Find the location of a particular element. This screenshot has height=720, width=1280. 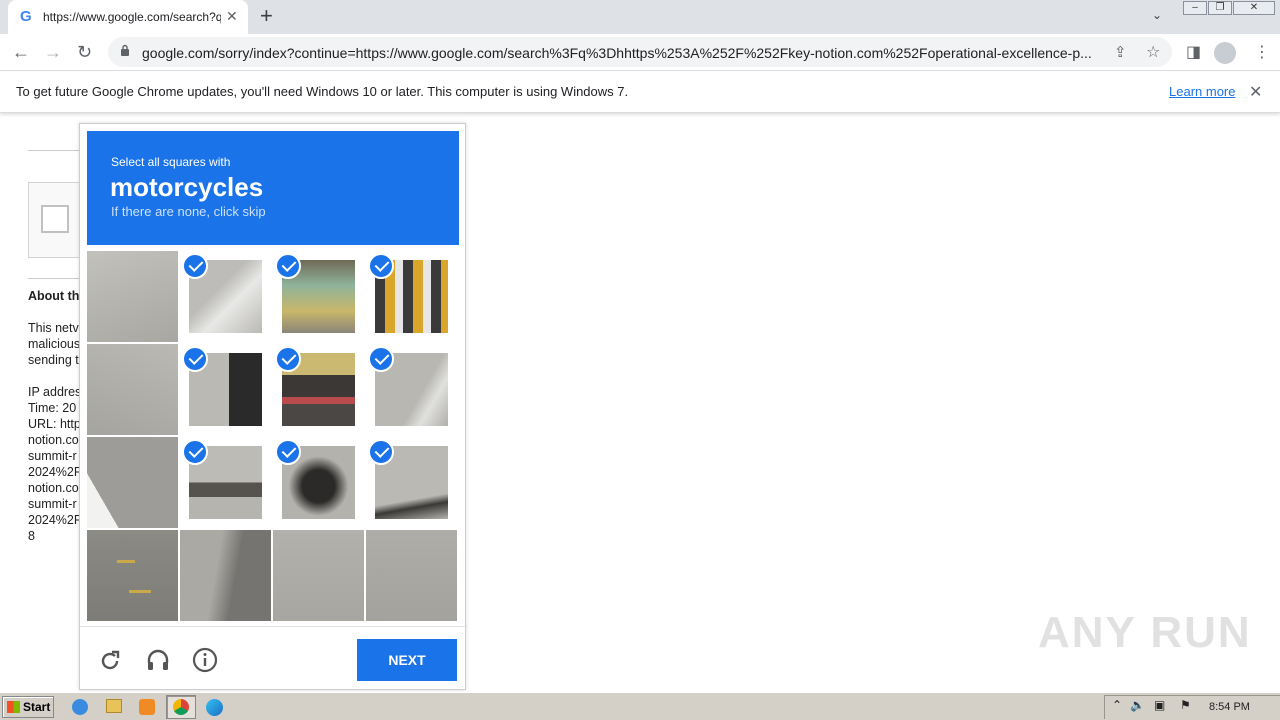

forward-arrow-icon: → is located at coordinates (53, 52).